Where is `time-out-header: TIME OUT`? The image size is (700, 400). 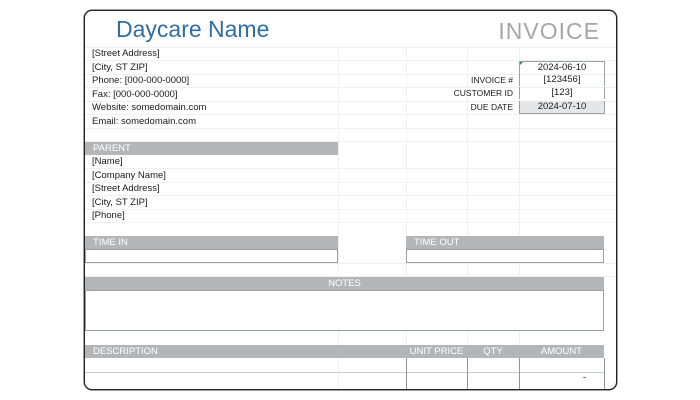 time-out-header: TIME OUT is located at coordinates (505, 242).